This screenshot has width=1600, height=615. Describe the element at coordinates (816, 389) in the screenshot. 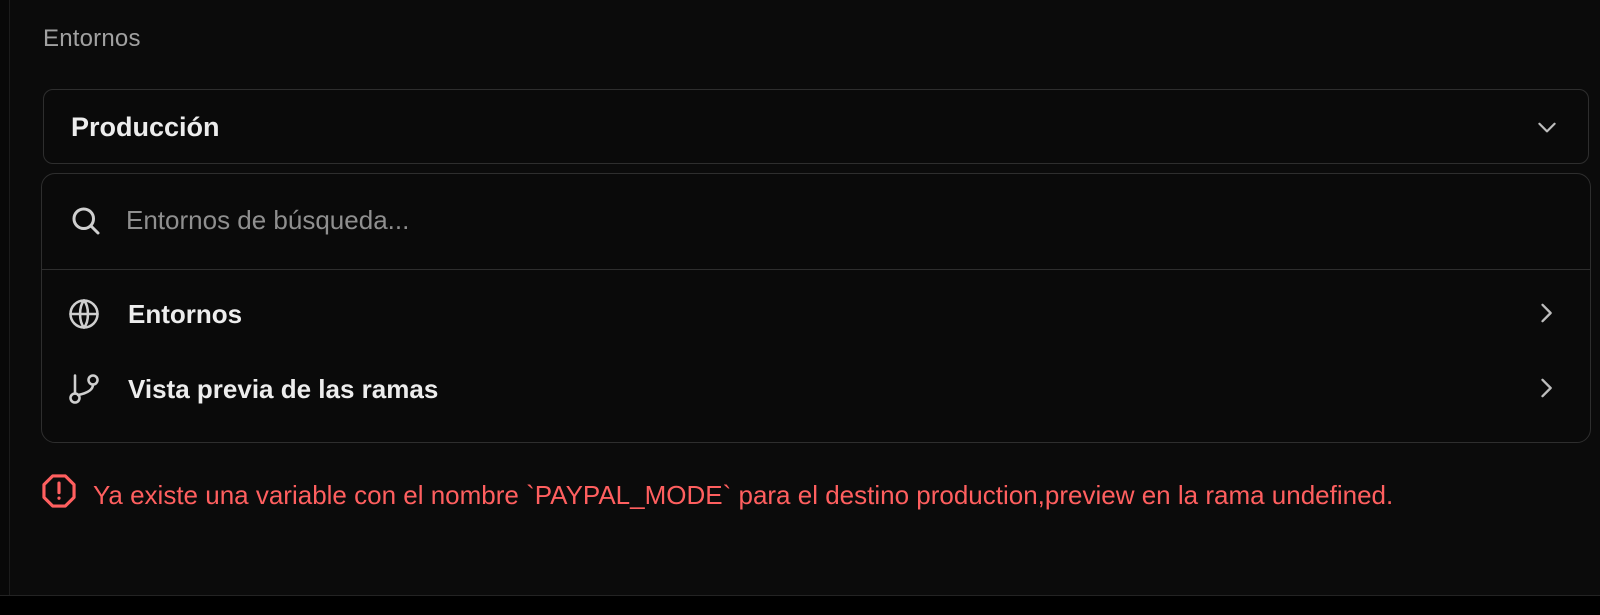

I see `menu-item-branch-previews: Vista previa de las ramas` at that location.